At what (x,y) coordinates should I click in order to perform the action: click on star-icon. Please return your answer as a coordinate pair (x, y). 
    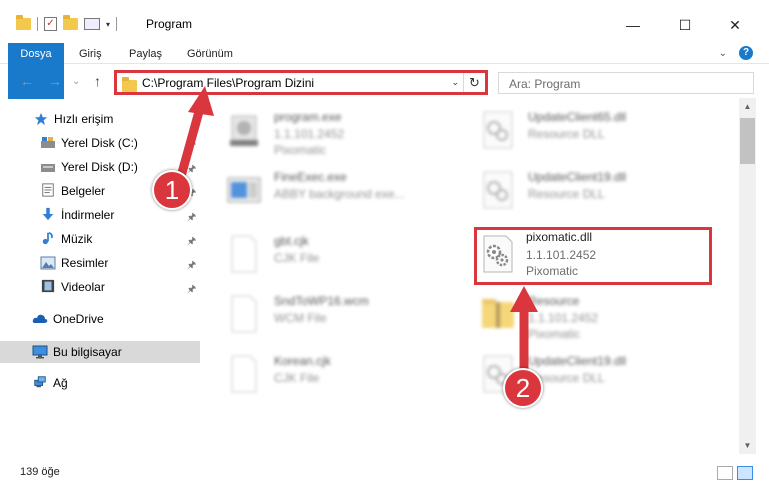
    Looking at the image, I should click on (41, 119).